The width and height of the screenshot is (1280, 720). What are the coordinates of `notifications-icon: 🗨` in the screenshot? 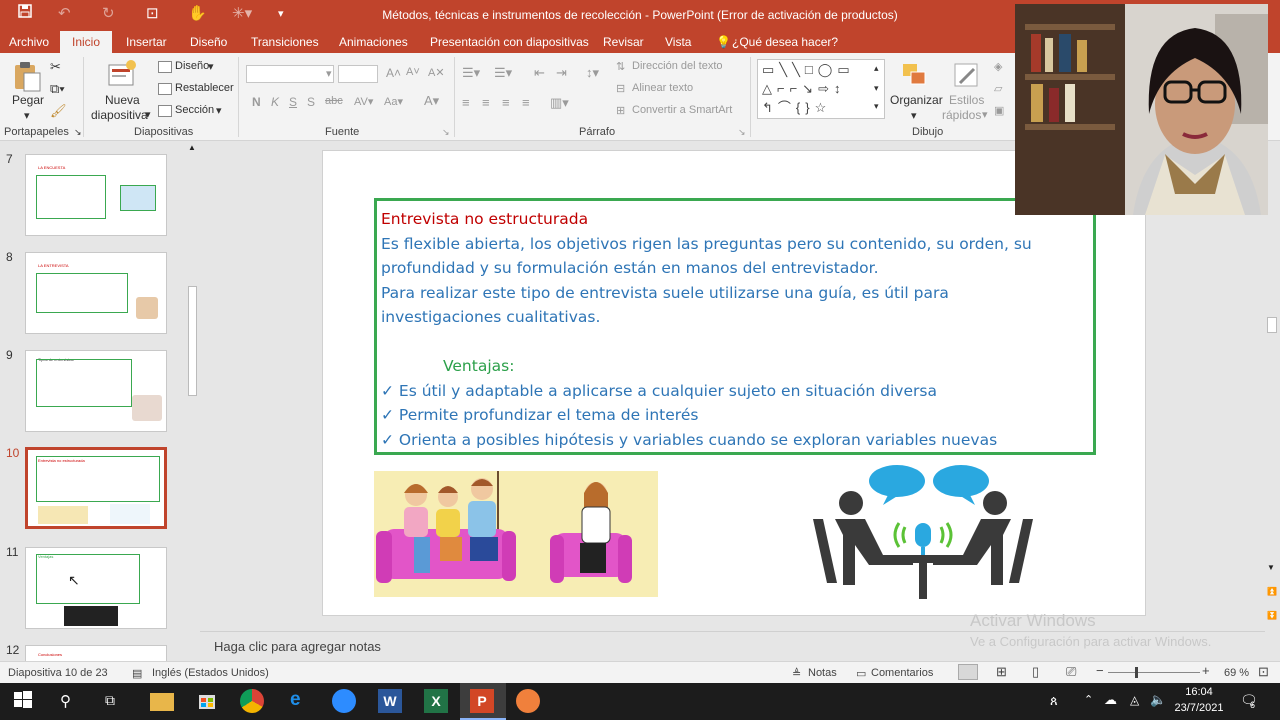 It's located at (1249, 700).